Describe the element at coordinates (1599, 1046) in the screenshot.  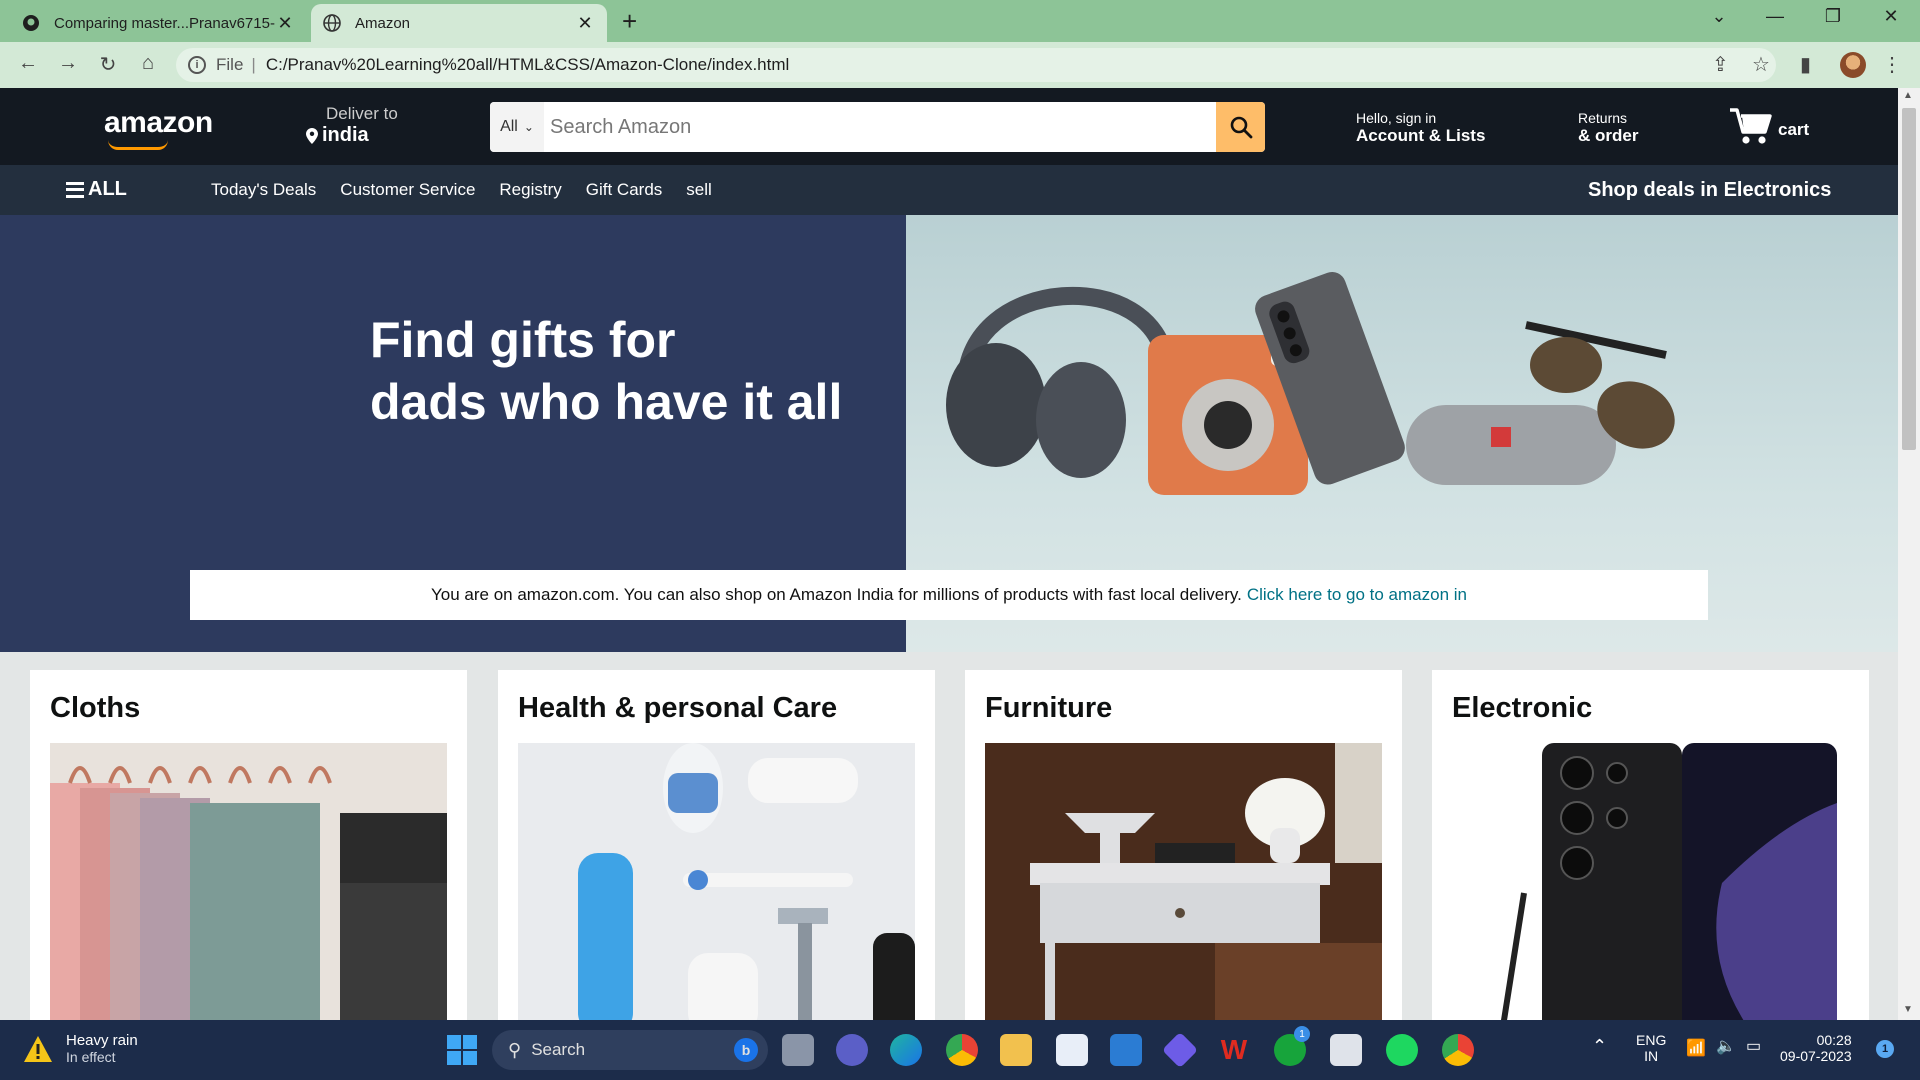
I see `tray-overflow-chevron-icon: ⌃` at that location.